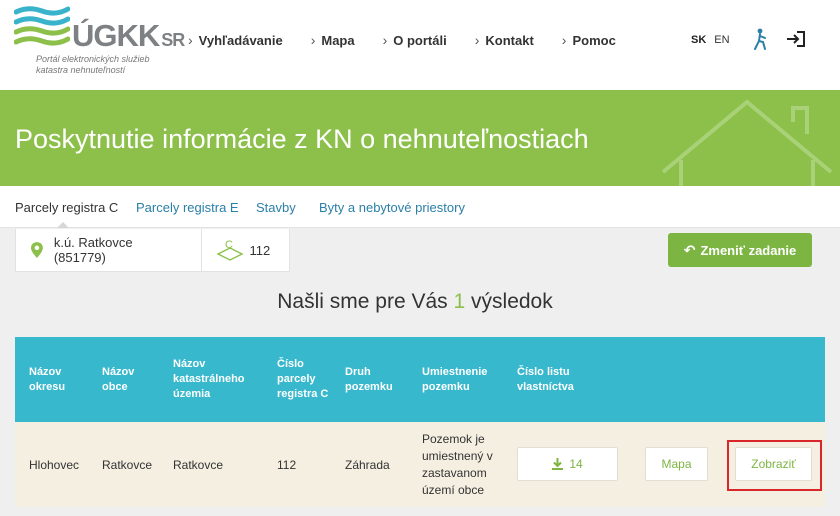  What do you see at coordinates (558, 464) in the screenshot?
I see `download-icon` at bounding box center [558, 464].